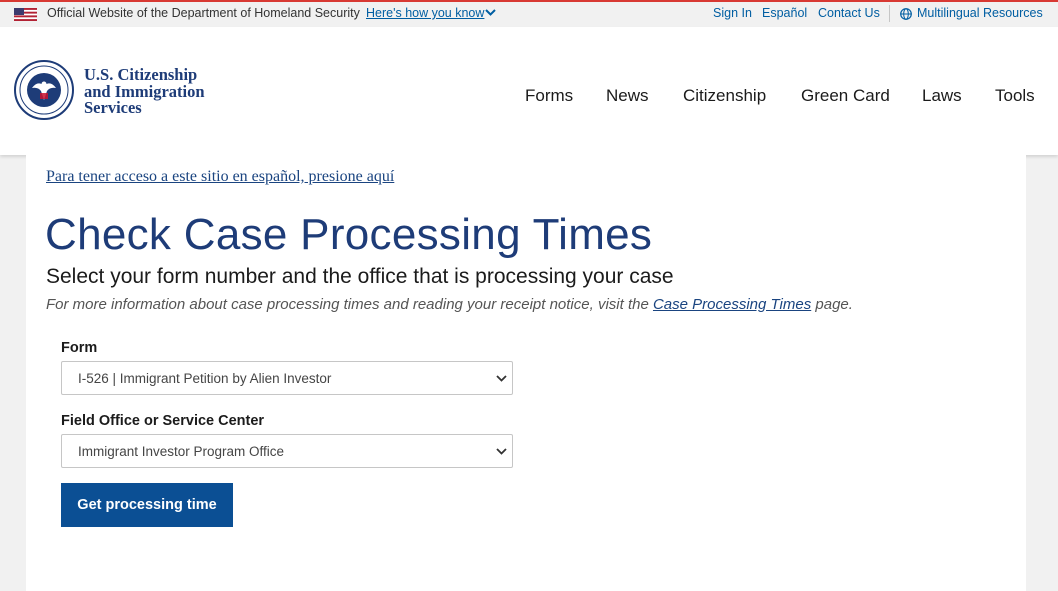  What do you see at coordinates (79, 348) in the screenshot?
I see `form-label: Form` at bounding box center [79, 348].